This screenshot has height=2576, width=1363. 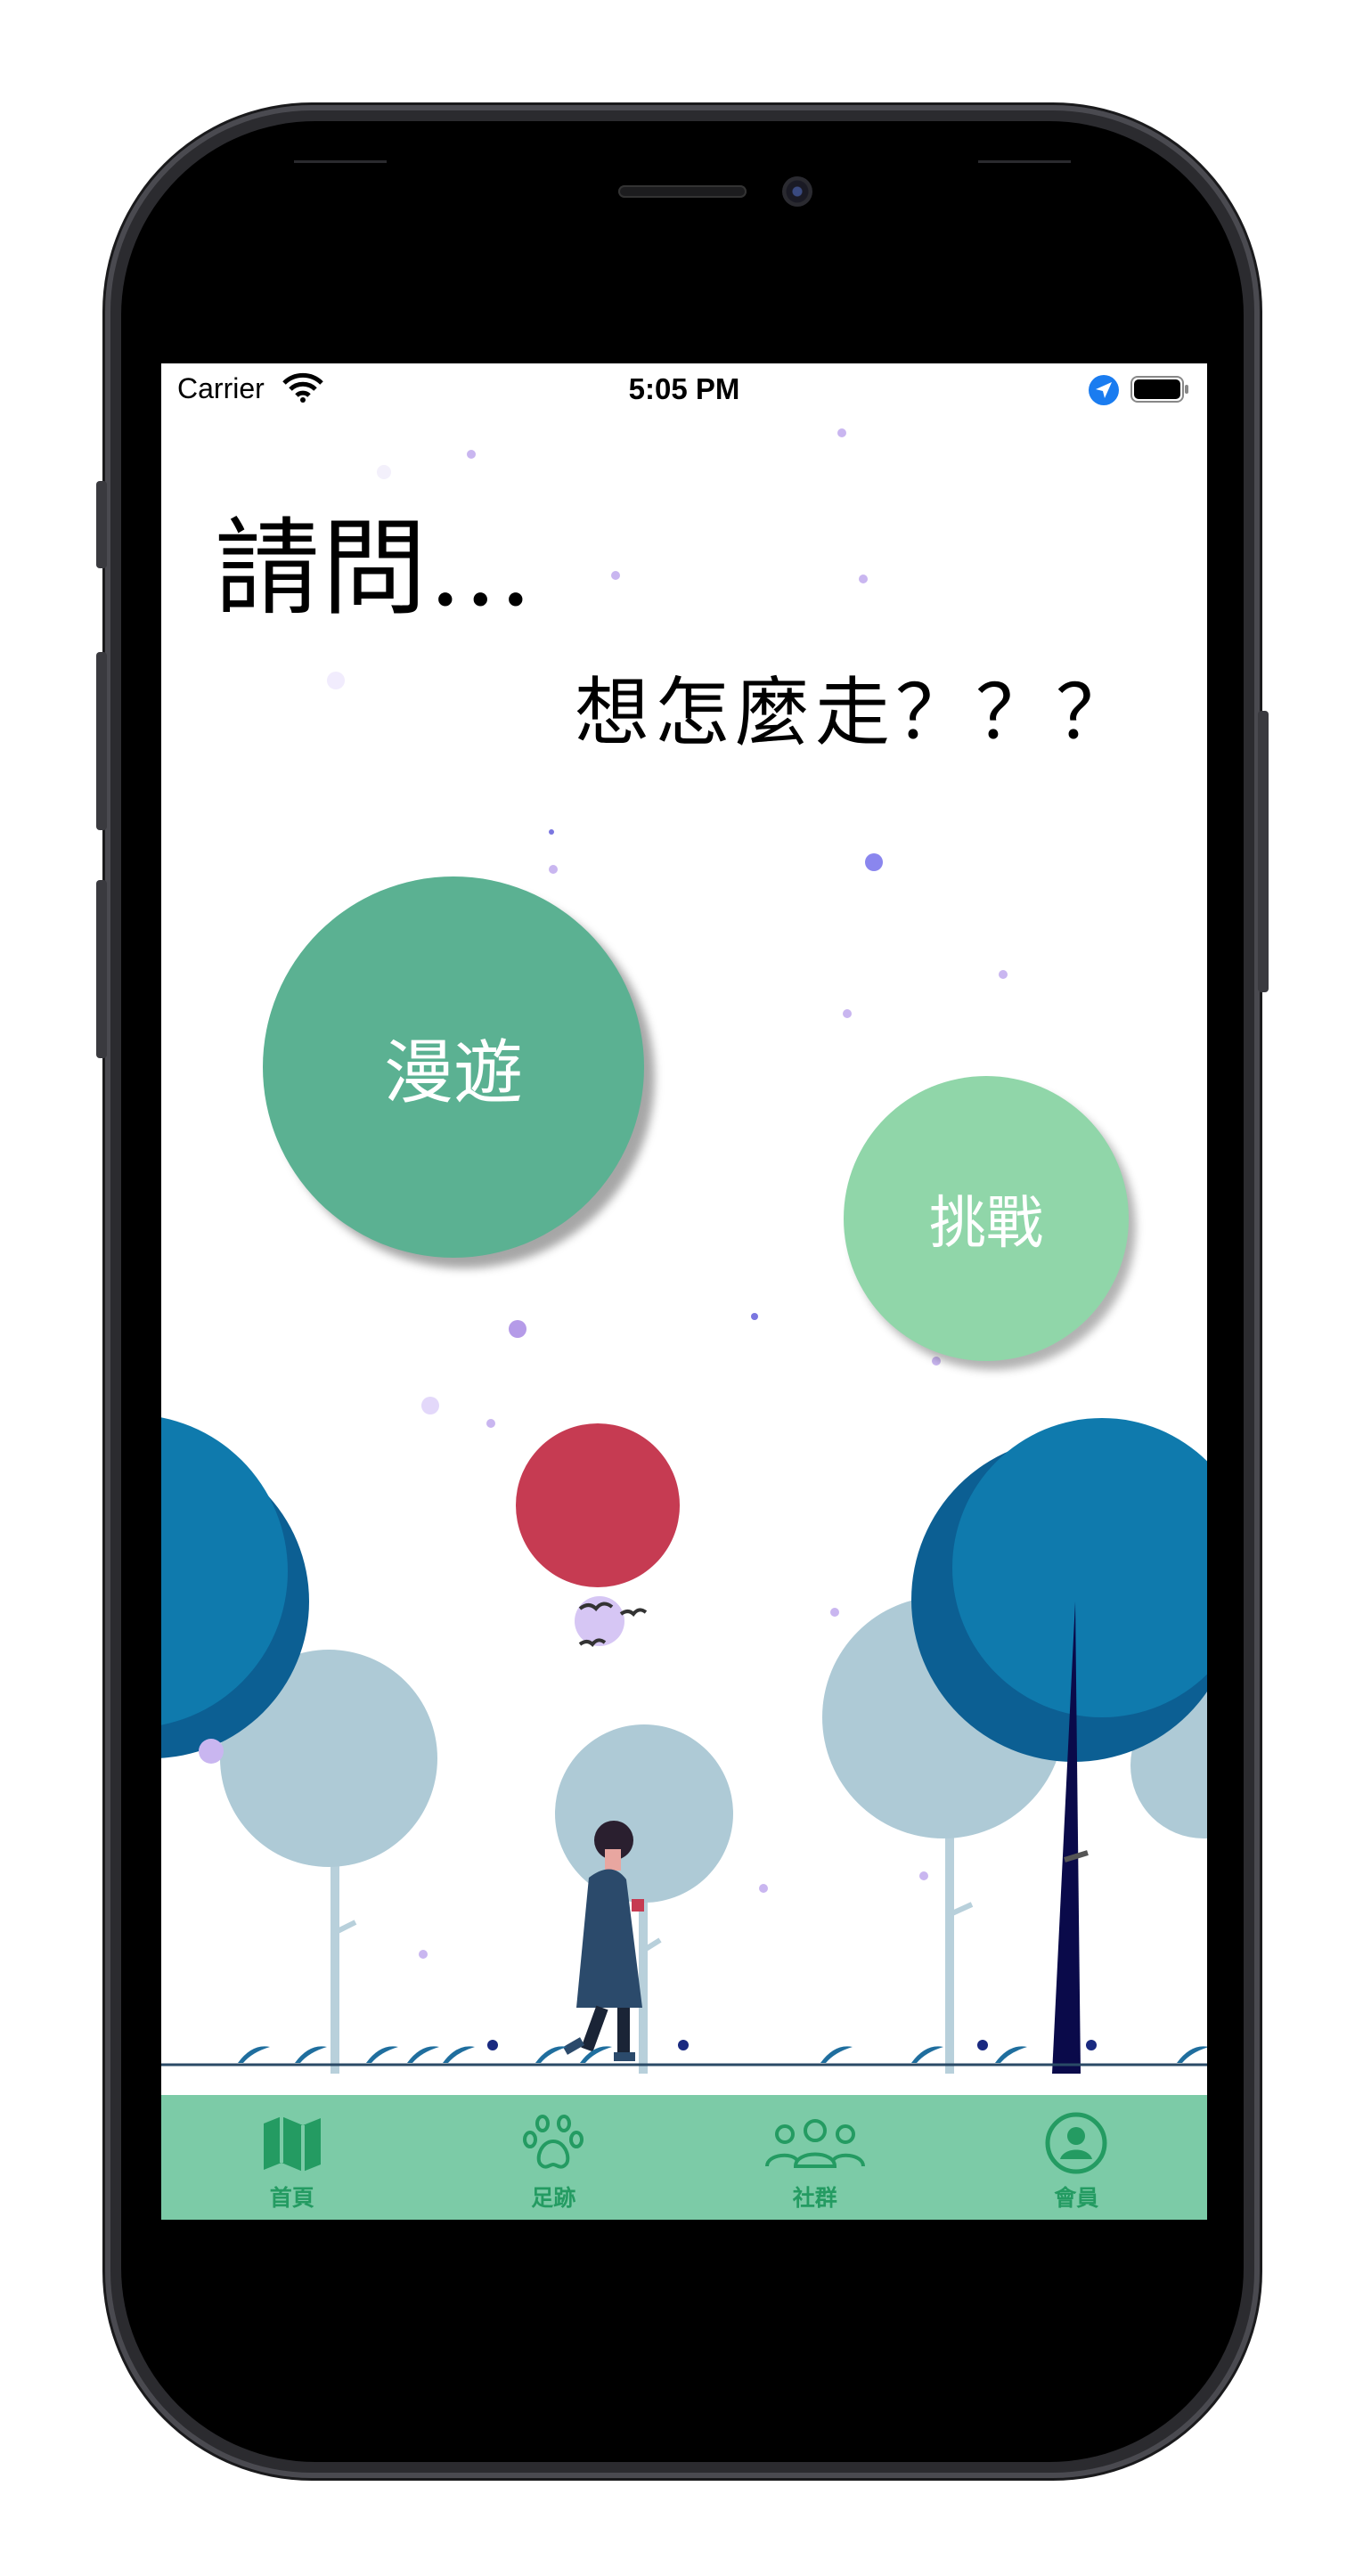 What do you see at coordinates (1159, 389) in the screenshot?
I see `battery-icon` at bounding box center [1159, 389].